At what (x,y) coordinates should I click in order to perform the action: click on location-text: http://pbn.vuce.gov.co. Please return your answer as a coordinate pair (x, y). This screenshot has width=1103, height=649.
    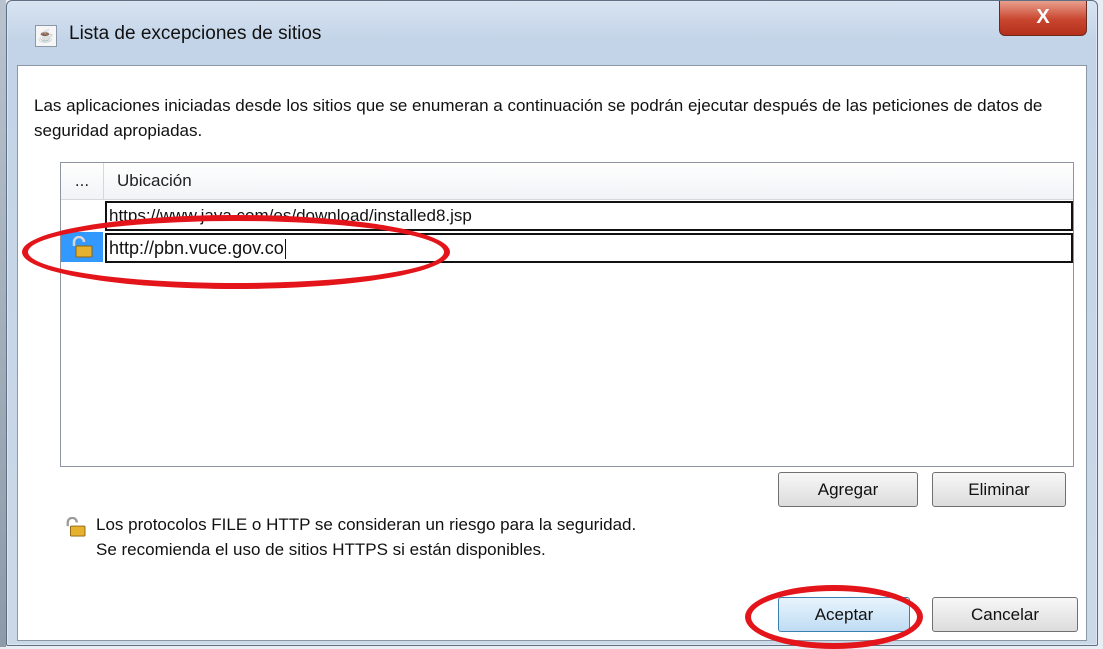
    Looking at the image, I should click on (196, 248).